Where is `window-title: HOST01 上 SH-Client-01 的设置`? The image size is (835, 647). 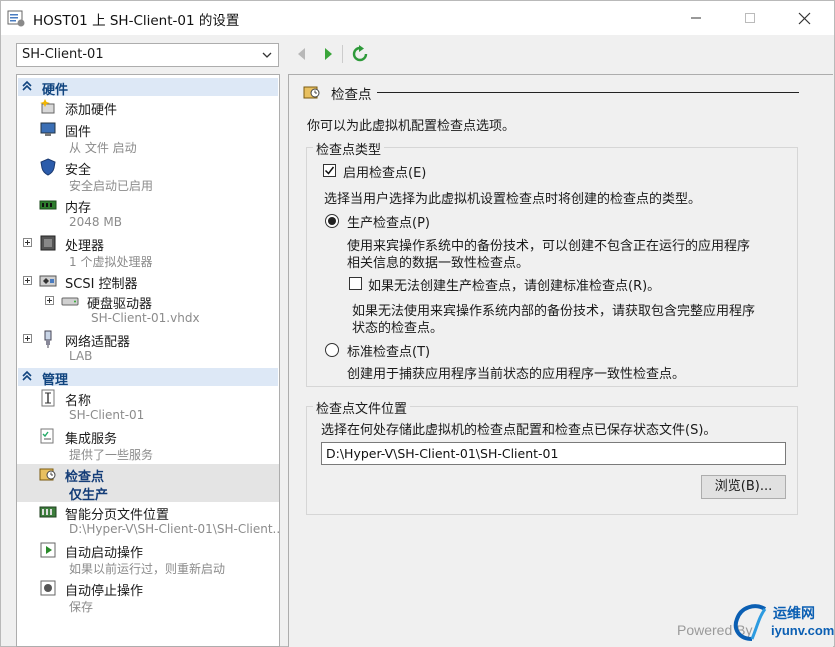 window-title: HOST01 上 SH-Client-01 的设置 is located at coordinates (136, 21).